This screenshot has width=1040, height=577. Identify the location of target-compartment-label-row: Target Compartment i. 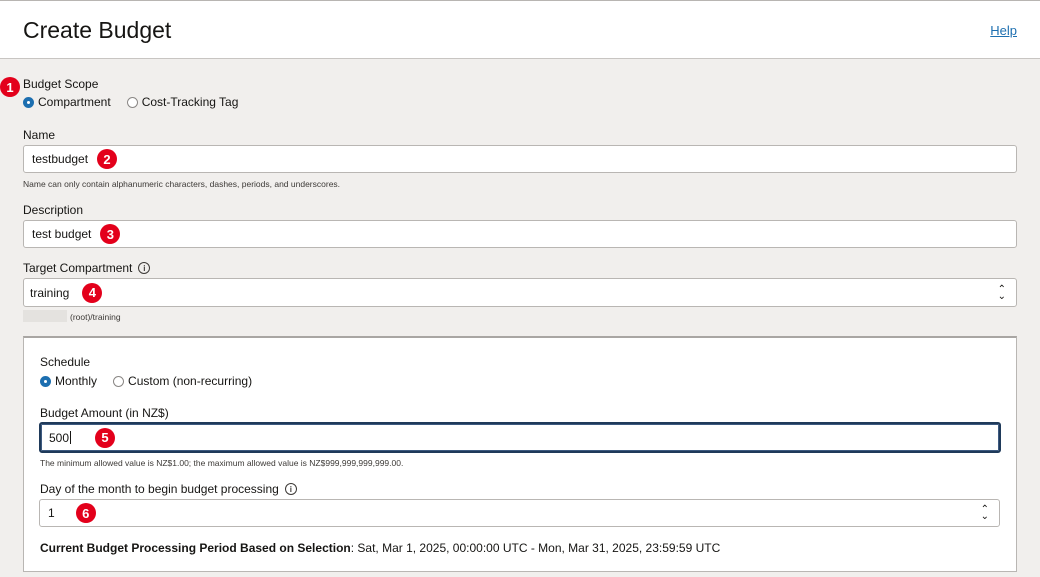
(87, 268).